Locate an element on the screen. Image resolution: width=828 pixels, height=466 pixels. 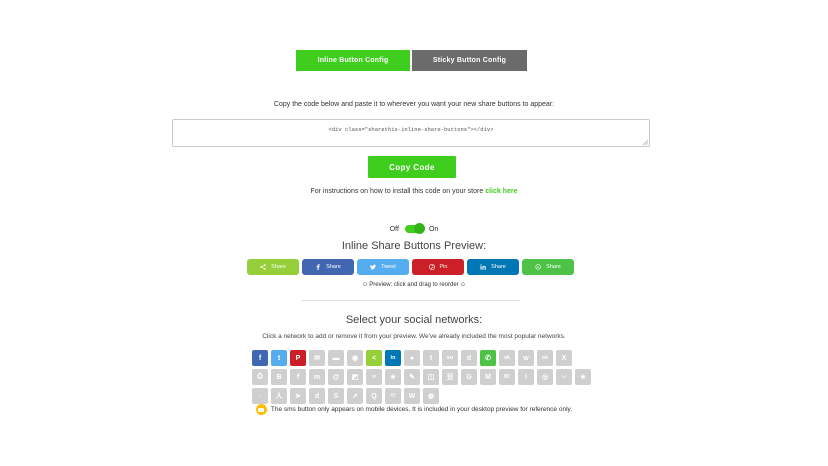
renren-icon: 人 is located at coordinates (279, 396).